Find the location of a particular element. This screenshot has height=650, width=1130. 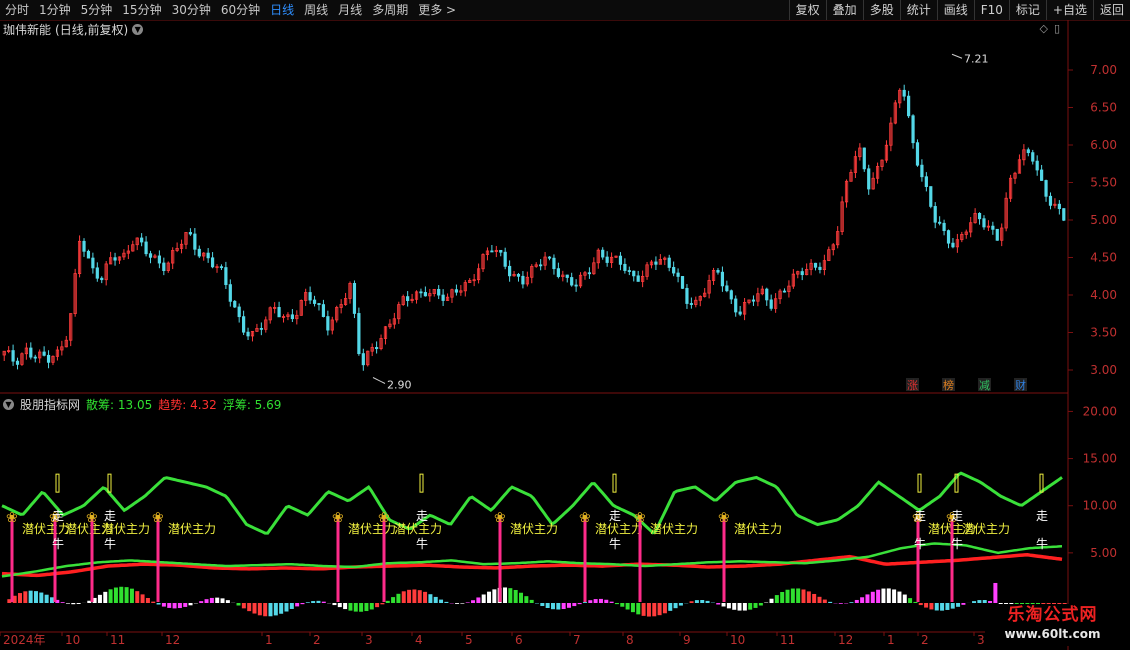

x-label-10: 7 is located at coordinates (577, 640).